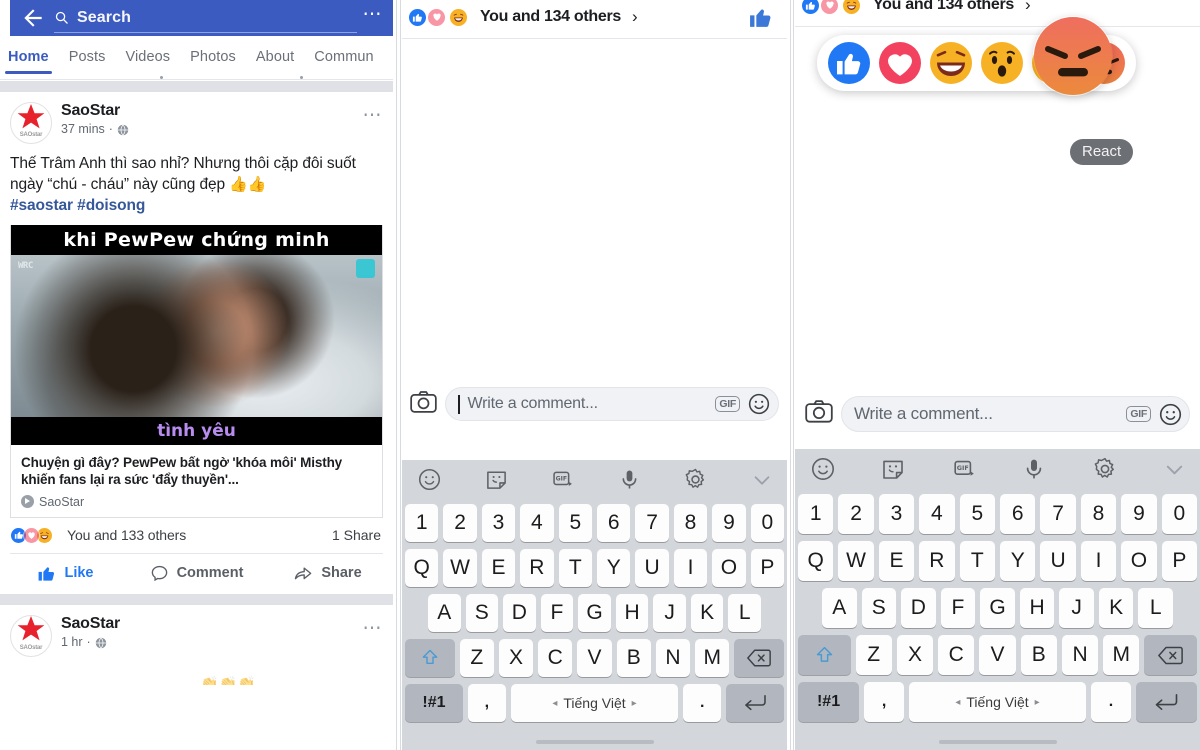 This screenshot has height=750, width=1200. What do you see at coordinates (356, 535) in the screenshot?
I see `share-count-text: 1 Share` at bounding box center [356, 535].